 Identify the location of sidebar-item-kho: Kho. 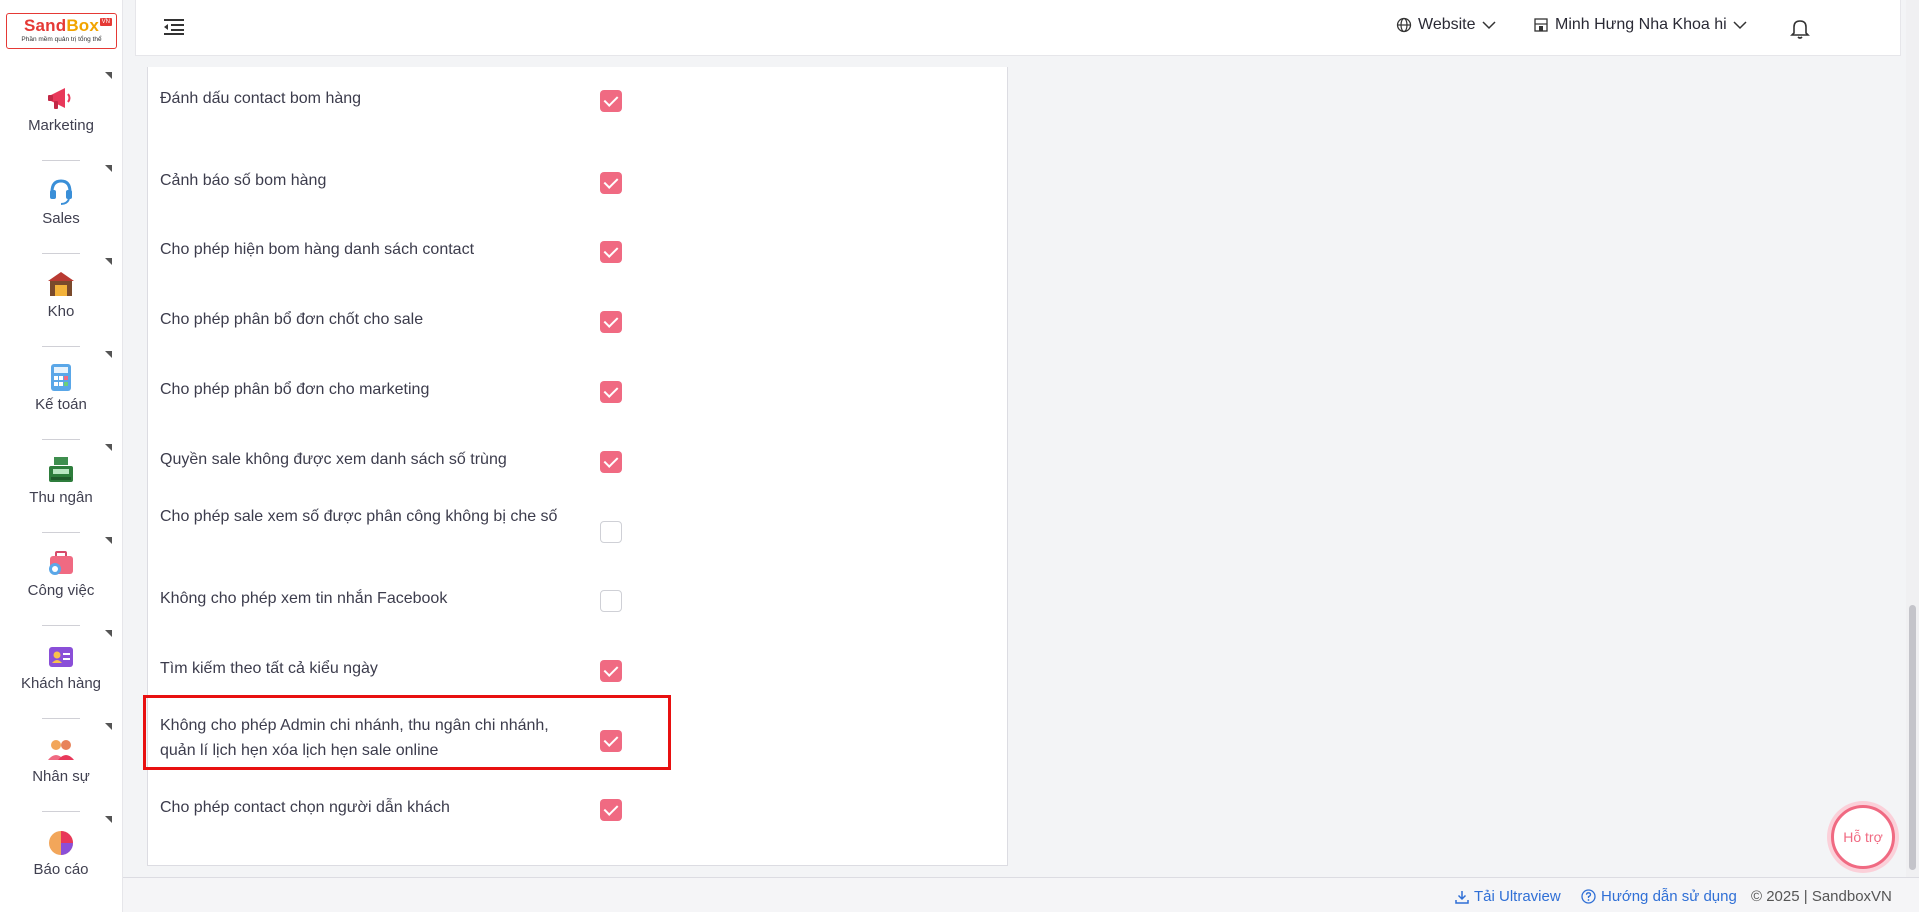
(61, 300).